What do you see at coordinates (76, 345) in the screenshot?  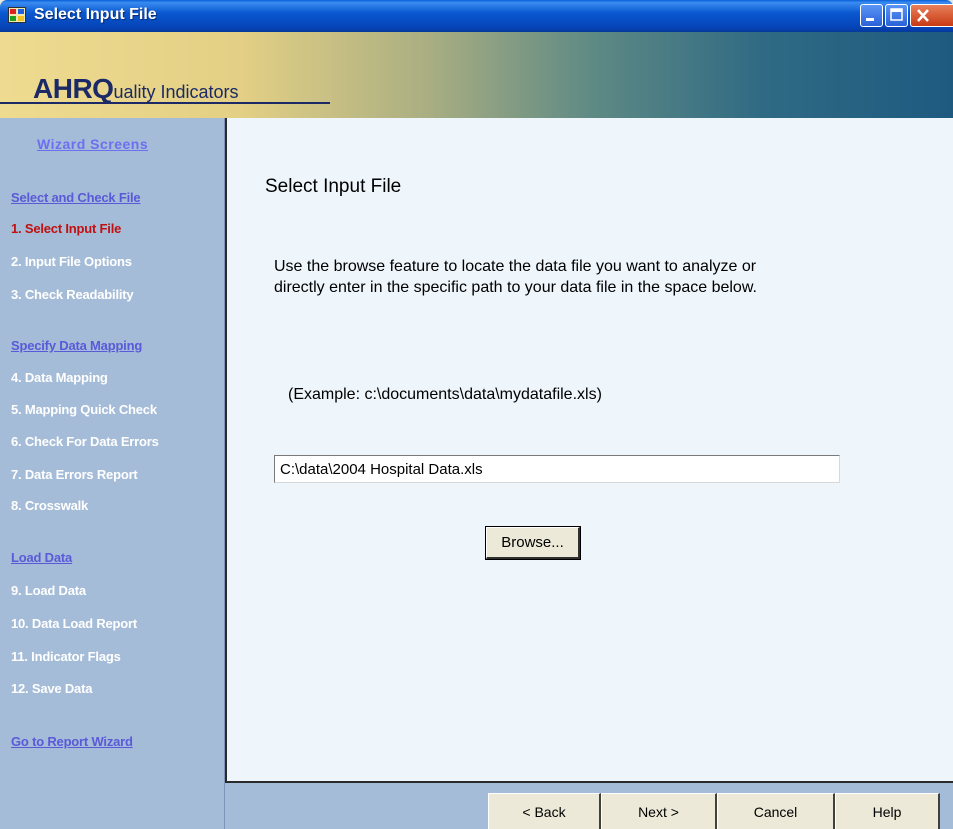 I see `section-specify-data-mapping: Specify Data Mapping` at bounding box center [76, 345].